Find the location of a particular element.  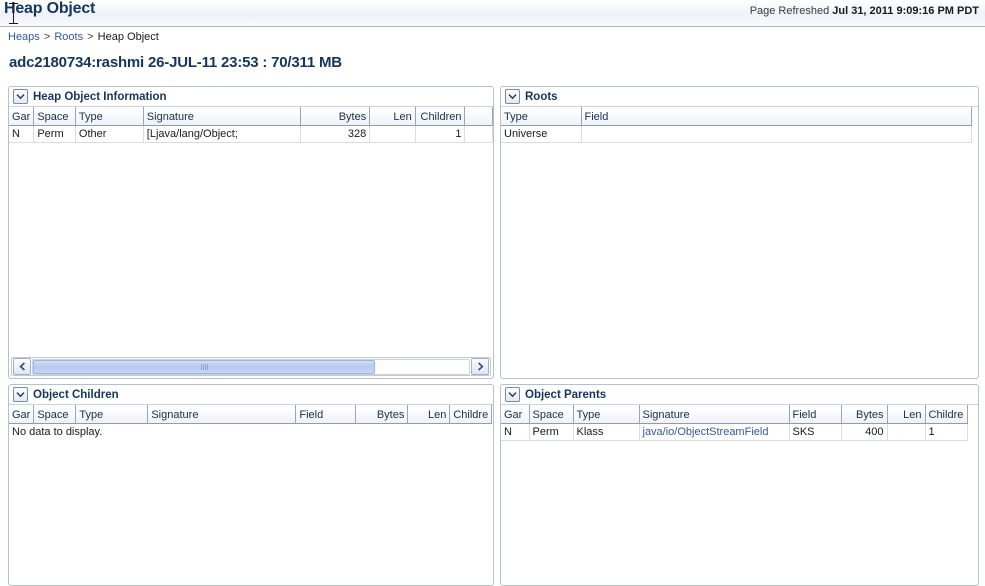

scroll-right-arrow-icon is located at coordinates (480, 366).